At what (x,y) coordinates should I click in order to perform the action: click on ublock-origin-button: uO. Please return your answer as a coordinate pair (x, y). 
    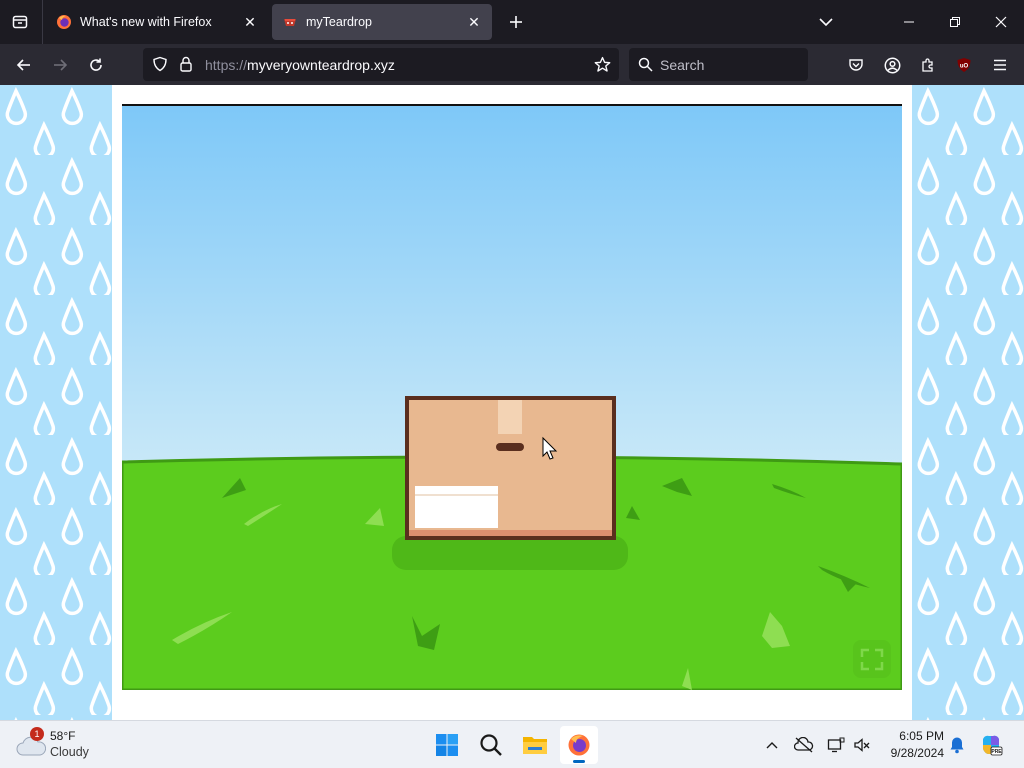
    Looking at the image, I should click on (964, 65).